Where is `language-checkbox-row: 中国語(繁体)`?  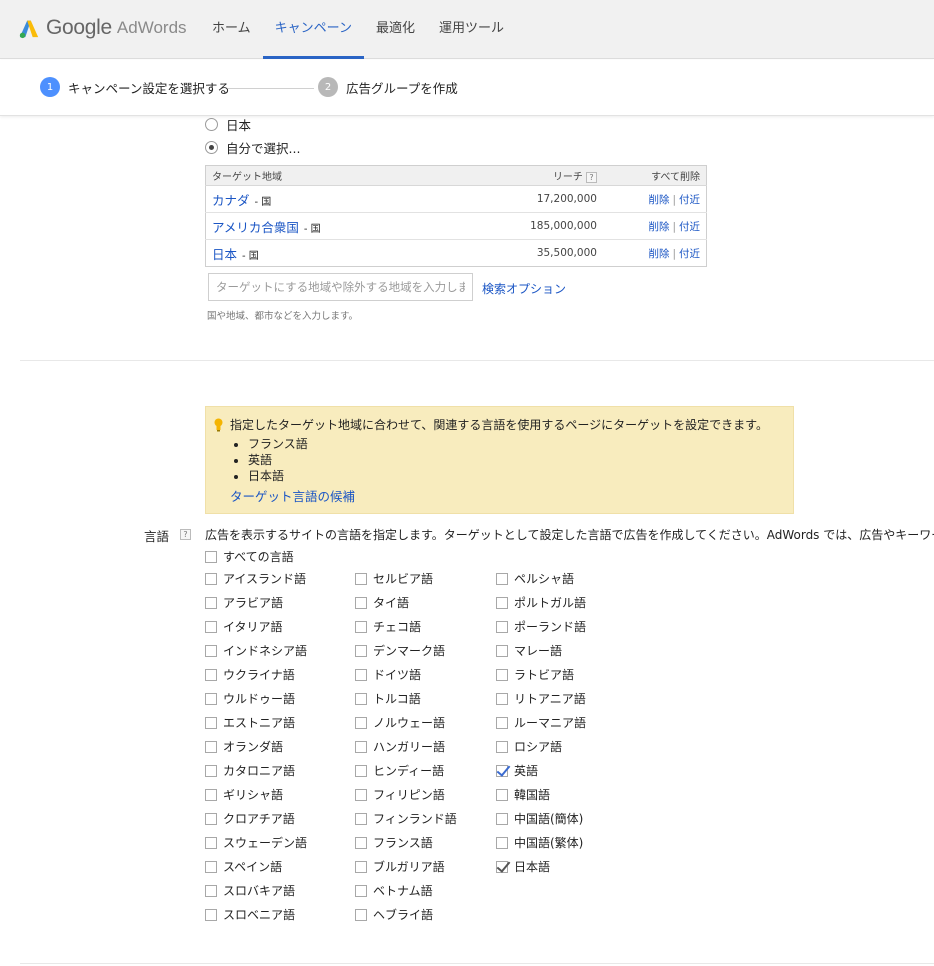
language-checkbox-row: 中国語(繁体) is located at coordinates (539, 842).